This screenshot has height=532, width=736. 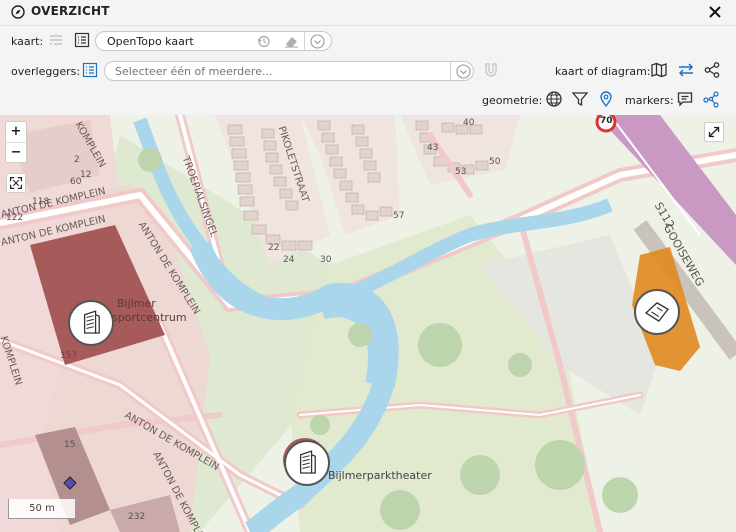 What do you see at coordinates (150, 41) in the screenshot?
I see `map-select-value: OpenTopo kaart` at bounding box center [150, 41].